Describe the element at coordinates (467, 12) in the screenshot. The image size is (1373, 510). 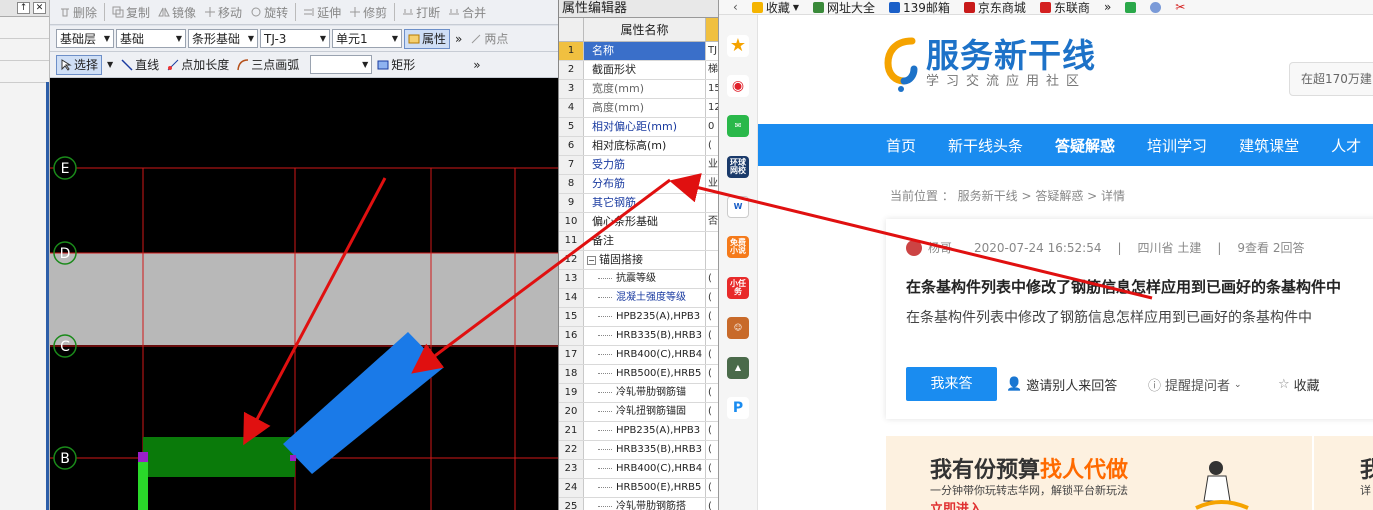
I see `merge-button: 合并` at that location.